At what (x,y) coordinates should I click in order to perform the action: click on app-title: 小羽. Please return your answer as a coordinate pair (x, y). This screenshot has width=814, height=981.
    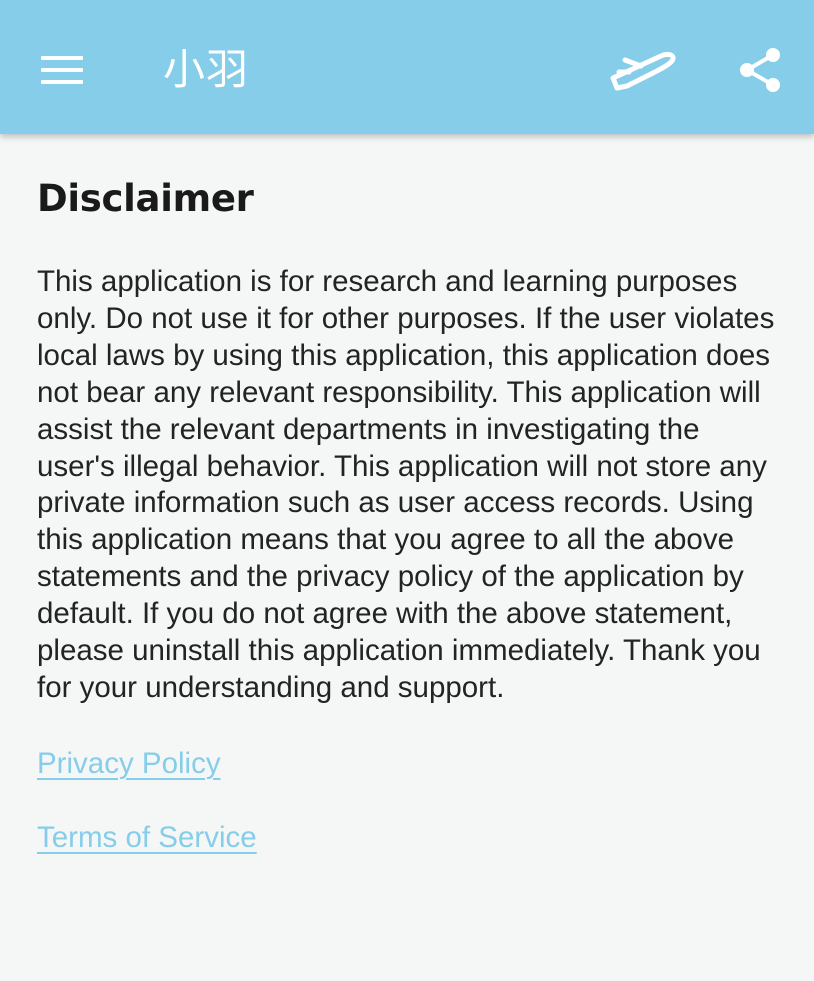
    Looking at the image, I should click on (206, 69).